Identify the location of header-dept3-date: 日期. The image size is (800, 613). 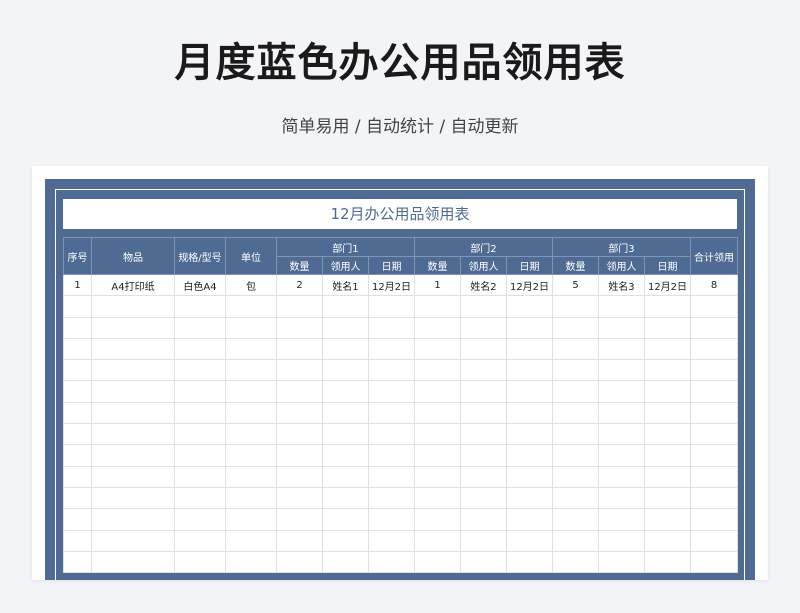
(667, 265).